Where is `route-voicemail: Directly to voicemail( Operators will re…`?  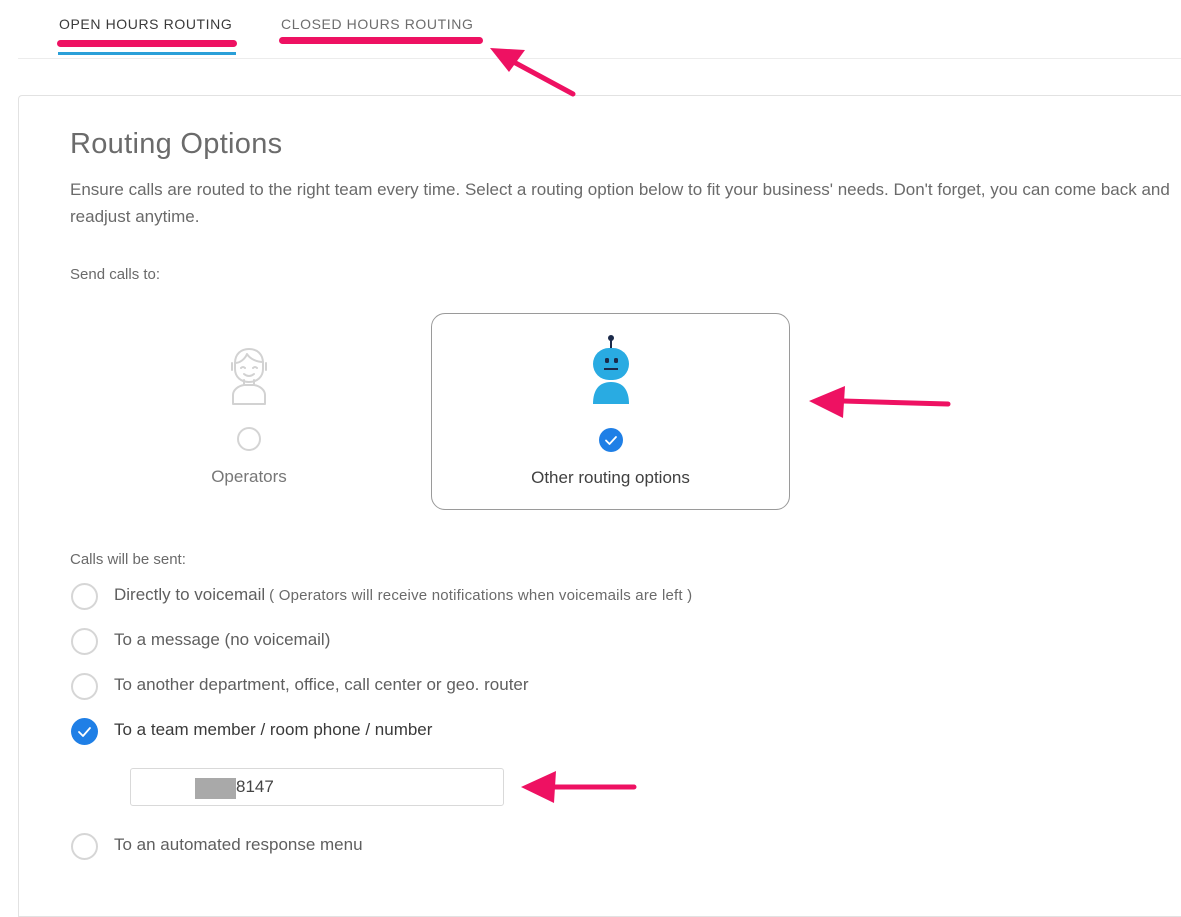
route-voicemail: Directly to voicemail( Operators will re… is located at coordinates (451, 597).